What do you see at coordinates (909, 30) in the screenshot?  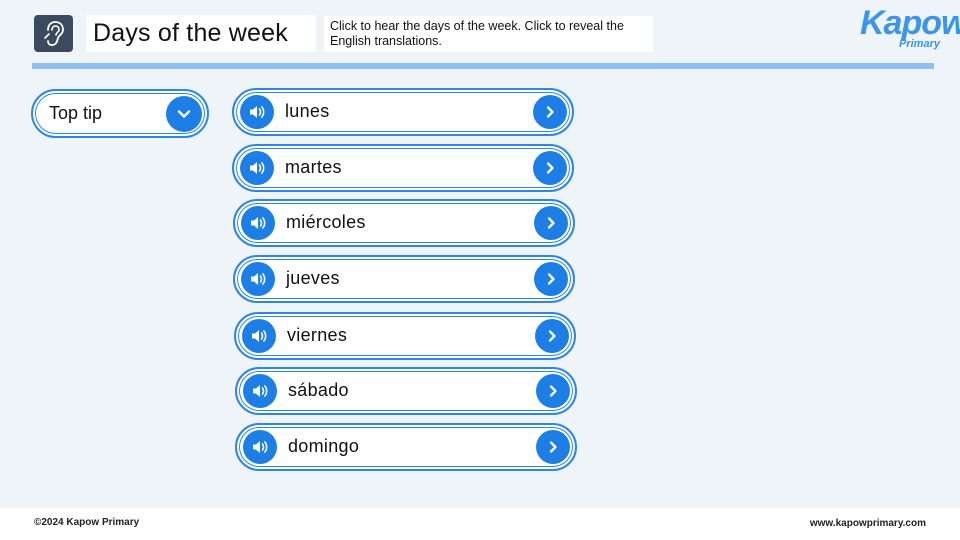 I see `kapow-logo: Kapow Primary` at bounding box center [909, 30].